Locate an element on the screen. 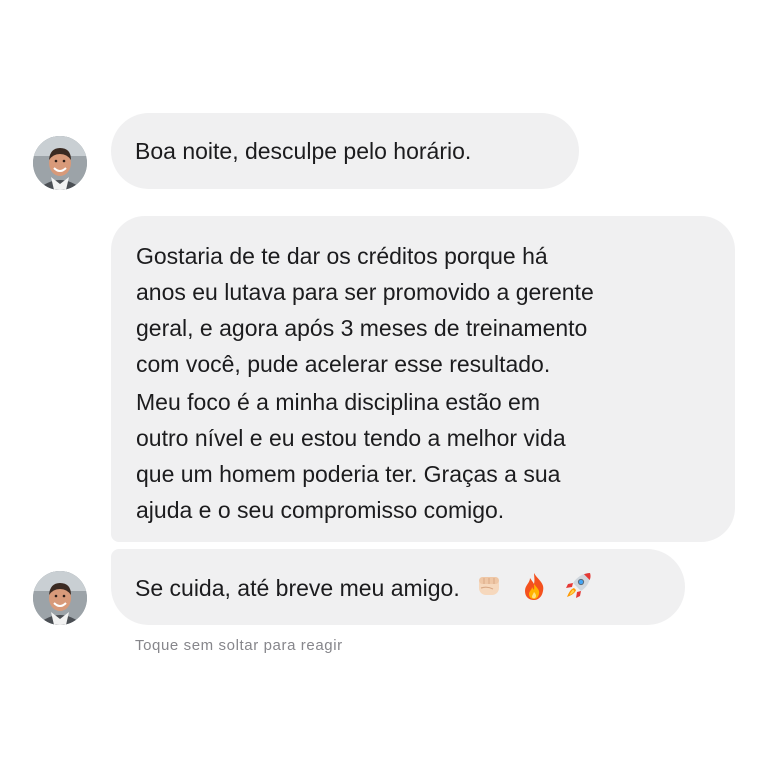  message-bubble: Boa noite, desculpe pelo horário. is located at coordinates (345, 151).